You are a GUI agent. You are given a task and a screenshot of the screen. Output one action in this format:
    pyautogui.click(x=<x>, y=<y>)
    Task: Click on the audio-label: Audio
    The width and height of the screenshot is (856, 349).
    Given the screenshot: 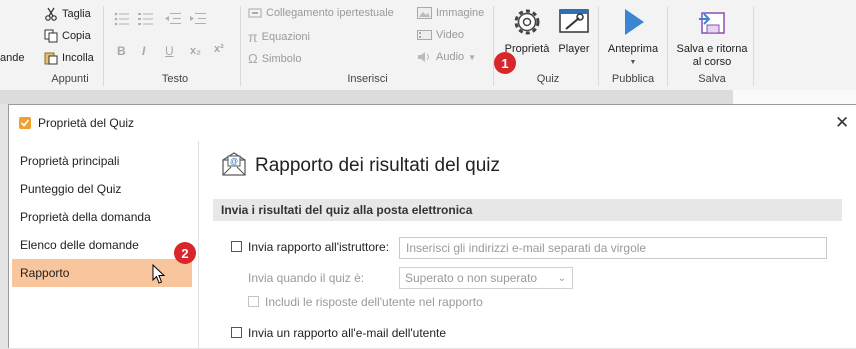 What is the action you would take?
    pyautogui.click(x=450, y=57)
    